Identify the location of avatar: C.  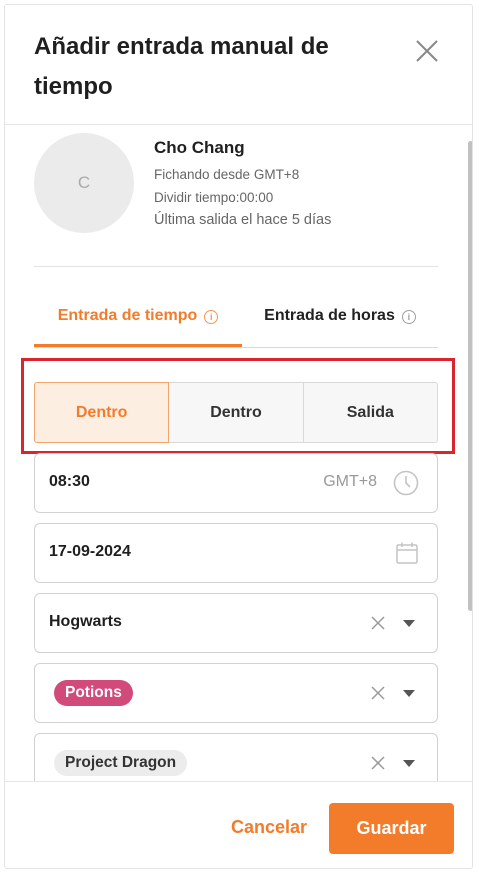
(84, 183).